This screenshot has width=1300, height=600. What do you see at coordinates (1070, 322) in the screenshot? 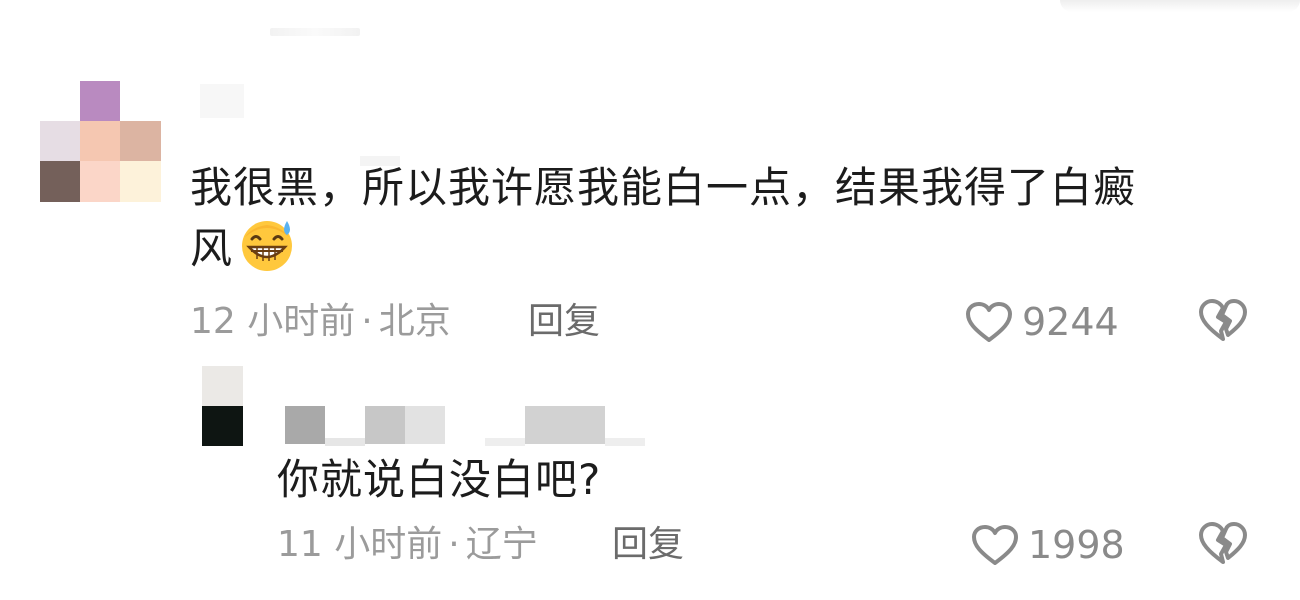
I see `like-count: 9244` at bounding box center [1070, 322].